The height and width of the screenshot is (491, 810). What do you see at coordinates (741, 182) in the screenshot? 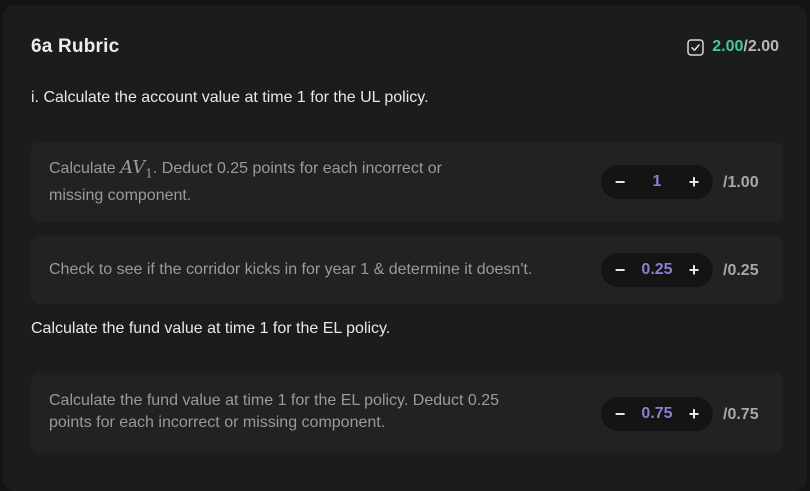
I see `max-points: /1.00` at bounding box center [741, 182].